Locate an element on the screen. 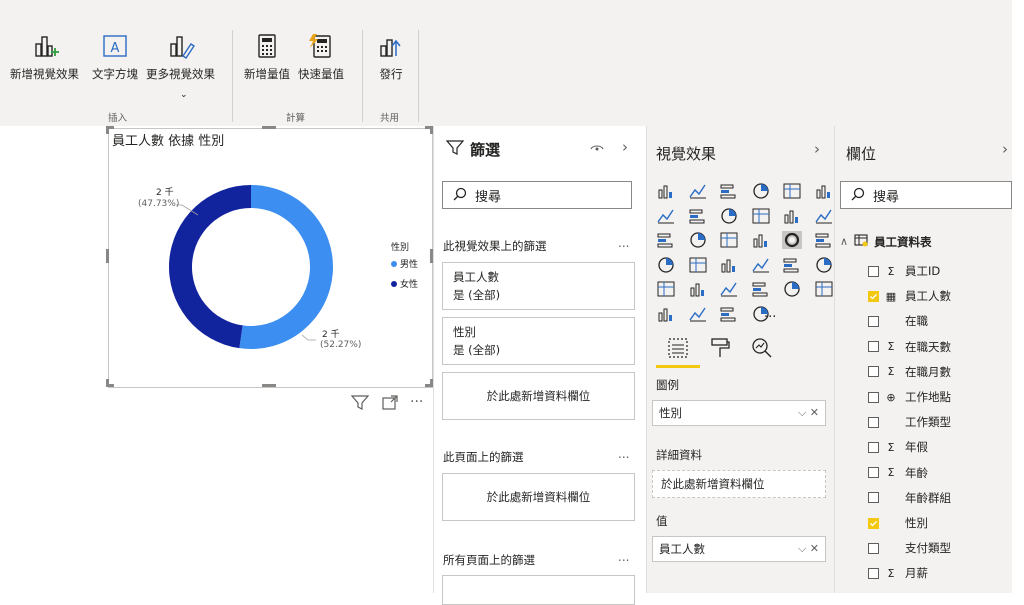  text-box-button: A 文字方塊 is located at coordinates (115, 62).